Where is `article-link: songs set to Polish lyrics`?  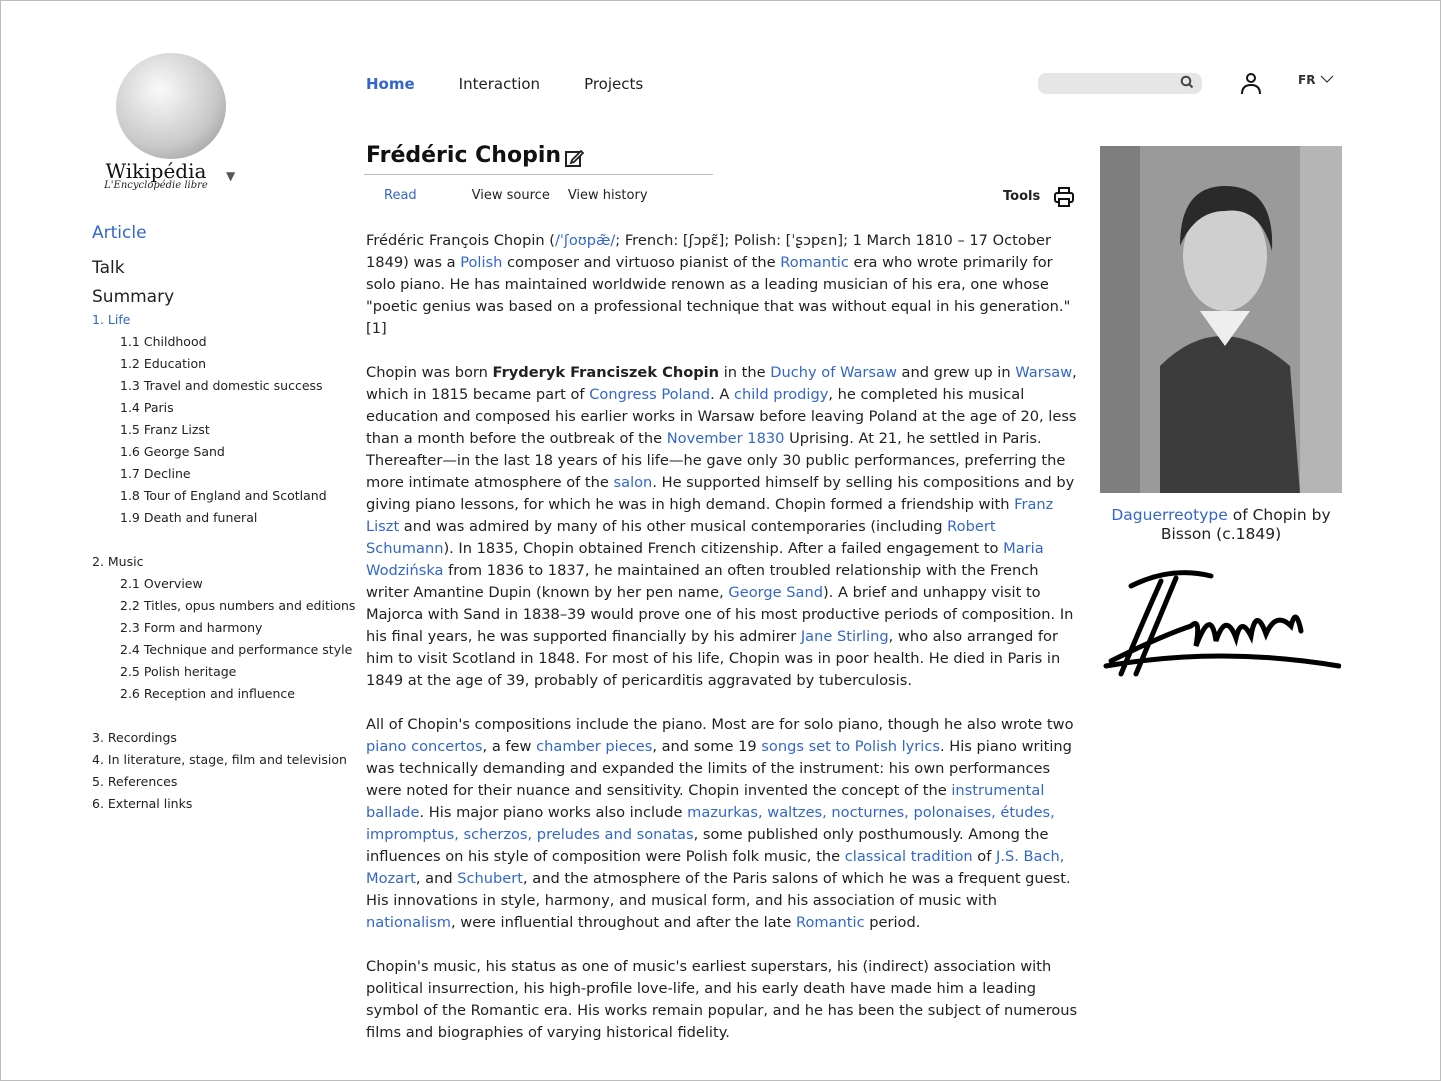 article-link: songs set to Polish lyrics is located at coordinates (850, 746).